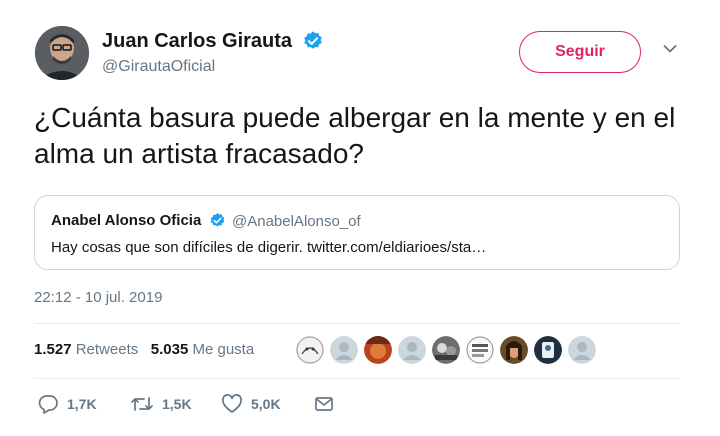 The height and width of the screenshot is (436, 720). What do you see at coordinates (223, 349) in the screenshot?
I see `likes-label: Me gusta` at bounding box center [223, 349].